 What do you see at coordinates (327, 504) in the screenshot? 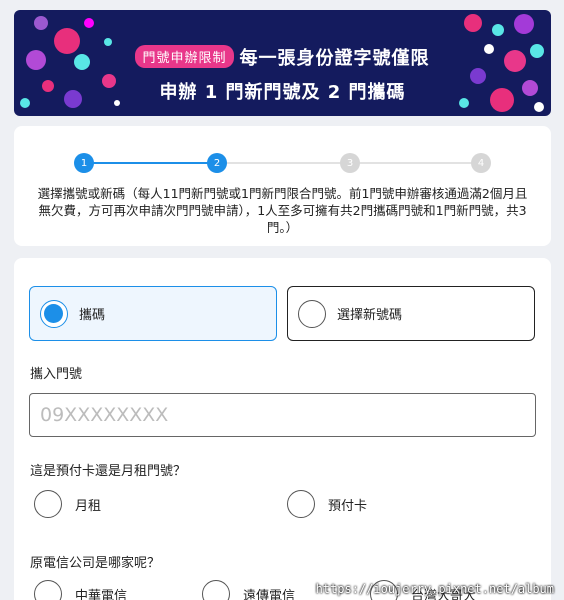
I see `plan-option-prepaid: 預付卡` at bounding box center [327, 504].